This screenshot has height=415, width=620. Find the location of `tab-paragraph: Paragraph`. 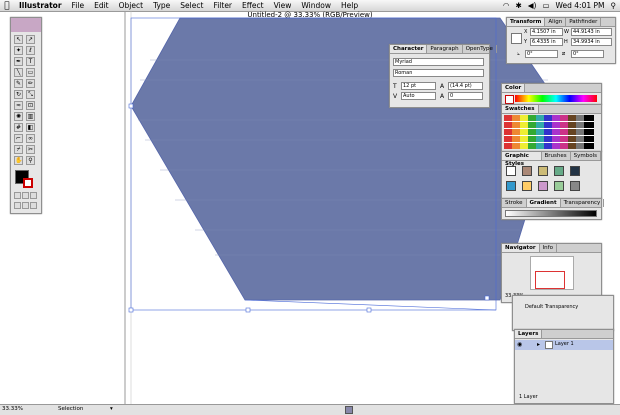

tab-paragraph: Paragraph is located at coordinates (445, 49).